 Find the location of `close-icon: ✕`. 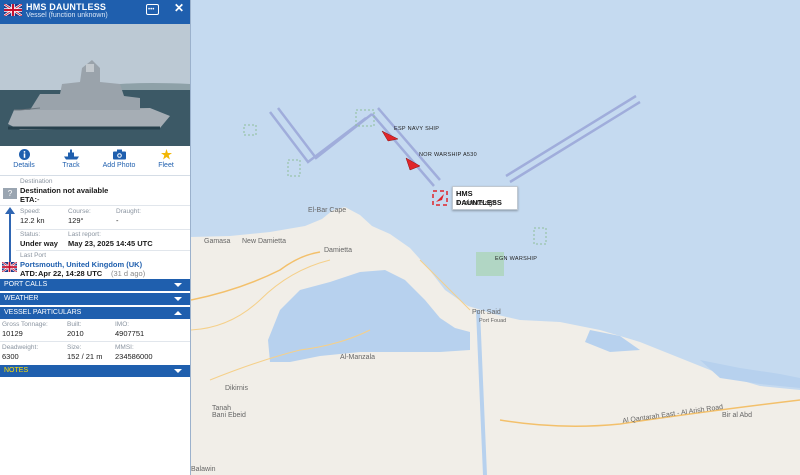

close-icon: ✕ is located at coordinates (179, 8).